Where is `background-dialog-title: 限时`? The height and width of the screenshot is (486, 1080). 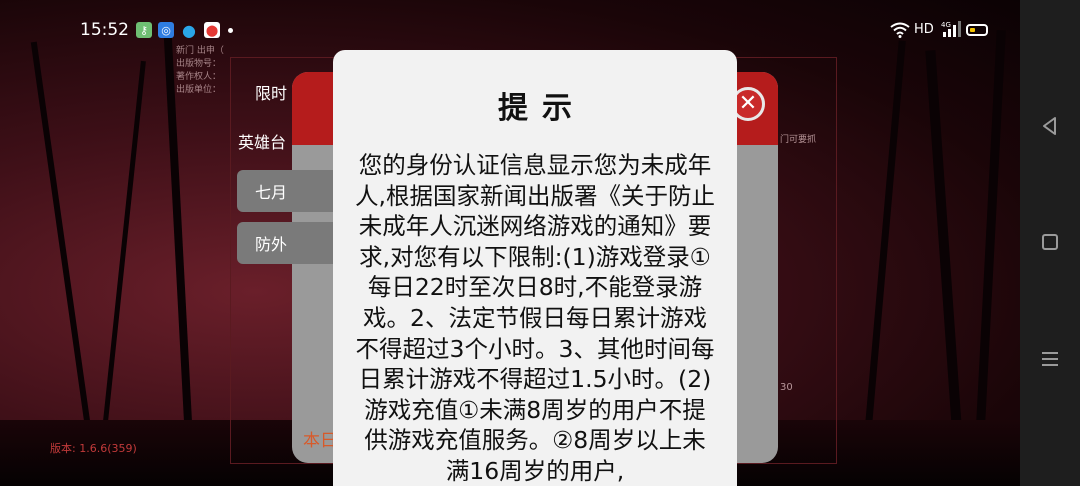 background-dialog-title: 限时 is located at coordinates (271, 93).